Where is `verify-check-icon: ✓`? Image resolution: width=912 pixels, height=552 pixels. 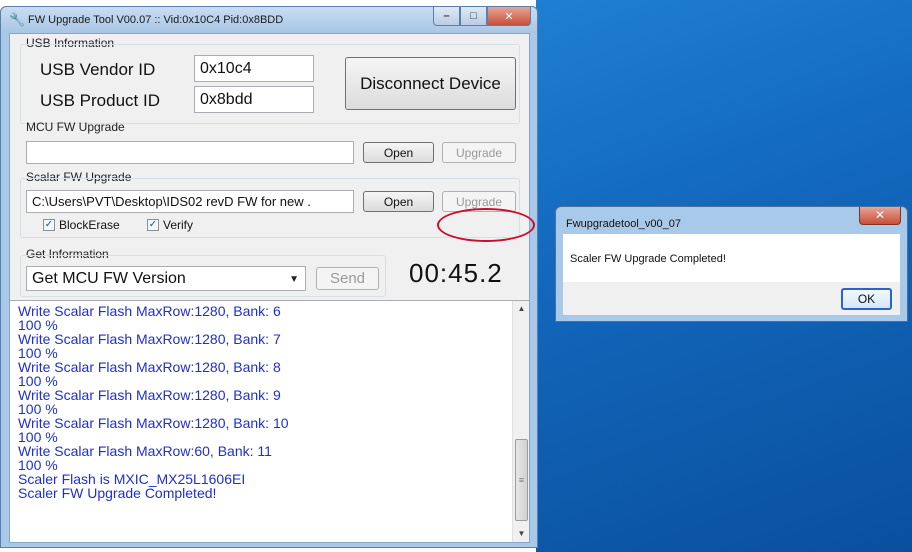
verify-check-icon: ✓ is located at coordinates (153, 225).